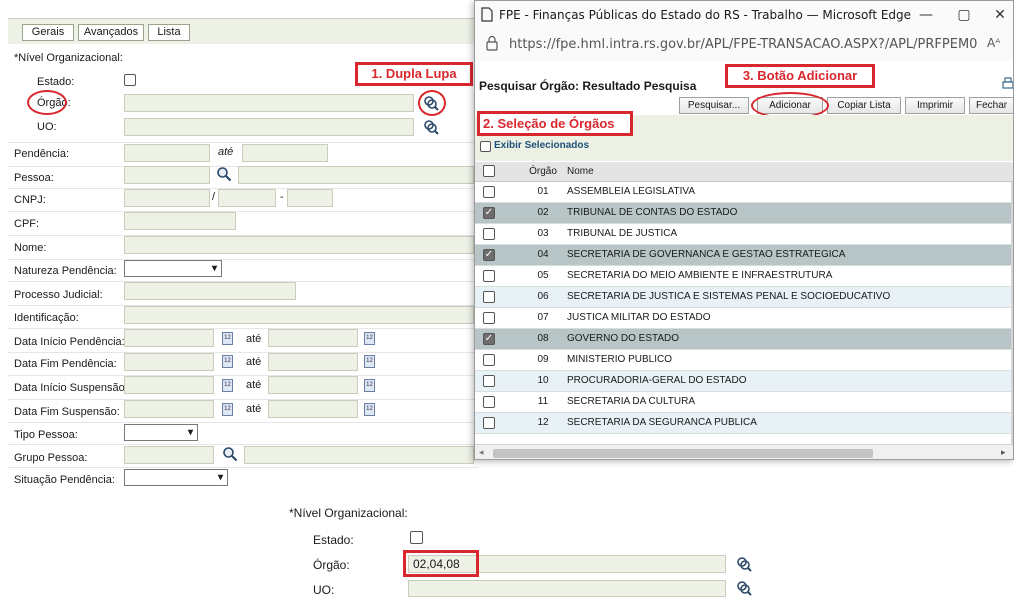 The height and width of the screenshot is (599, 1014). I want to click on grupo-pessoa-name-field, so click(359, 455).